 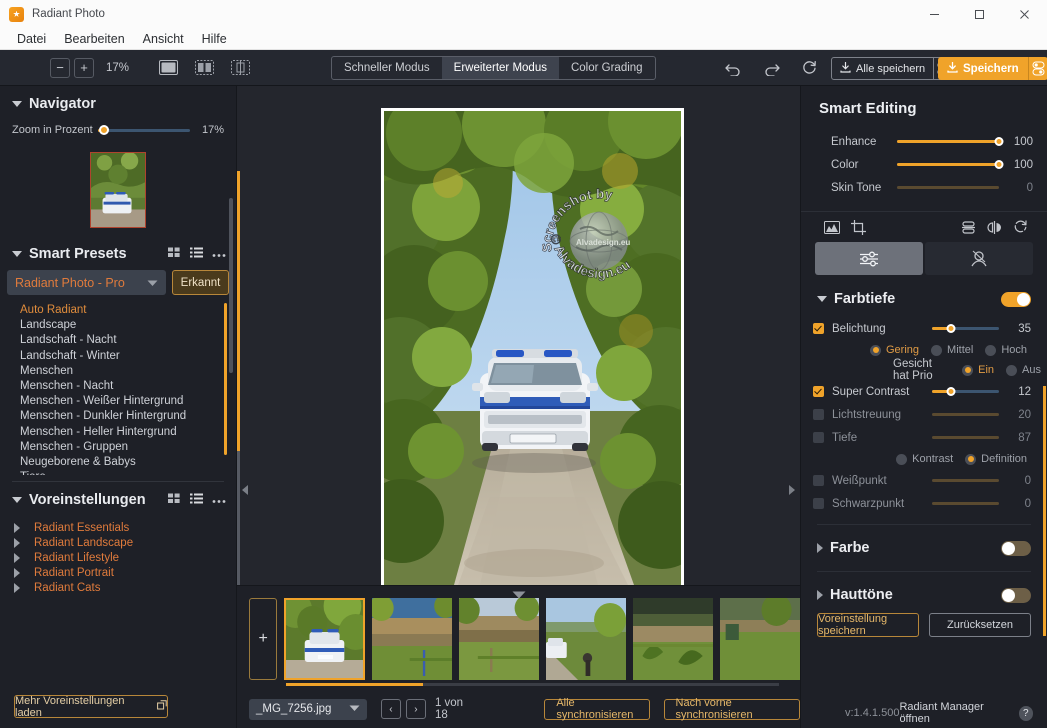 What do you see at coordinates (118, 499) in the screenshot?
I see `voreinstellungen-header: Voreinstellungen` at bounding box center [118, 499].